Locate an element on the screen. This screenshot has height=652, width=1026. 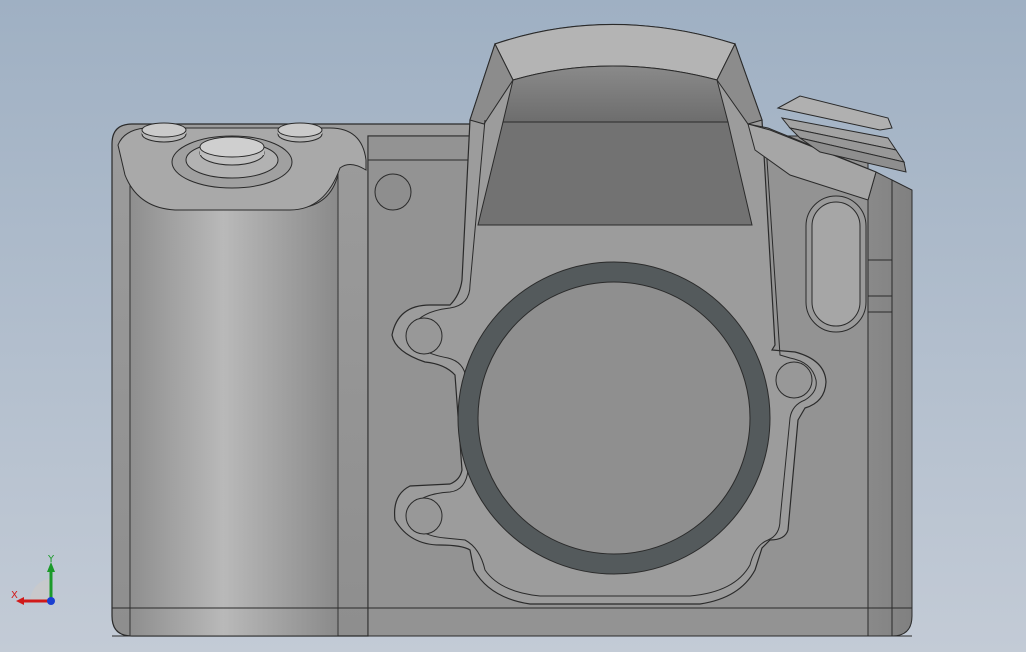
axis-triad: Y X is located at coordinates (33, 579).